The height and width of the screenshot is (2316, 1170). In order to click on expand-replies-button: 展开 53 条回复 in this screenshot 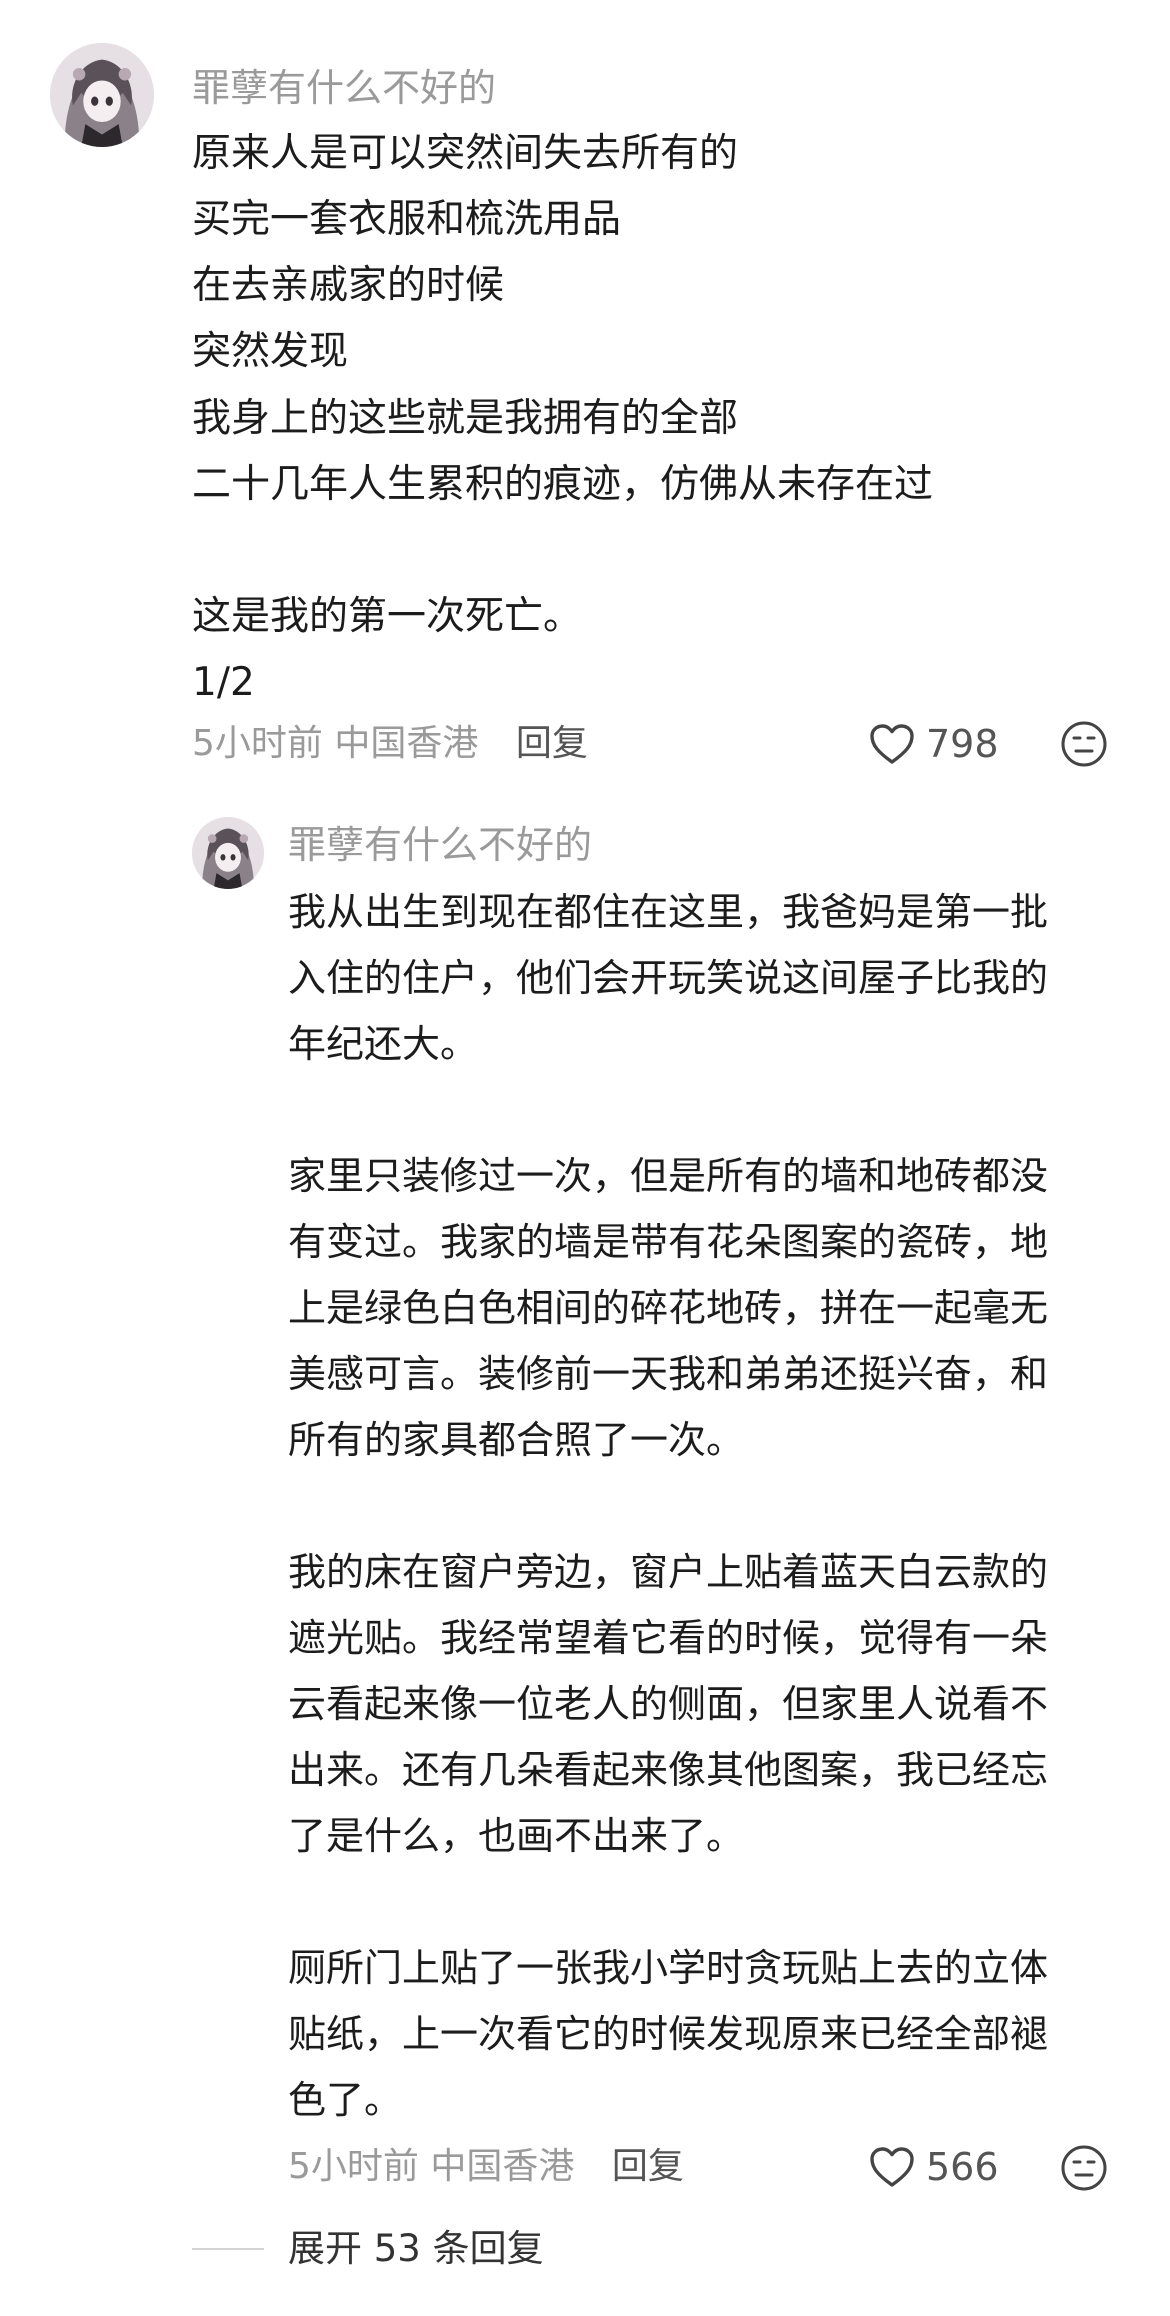, I will do `click(416, 2249)`.